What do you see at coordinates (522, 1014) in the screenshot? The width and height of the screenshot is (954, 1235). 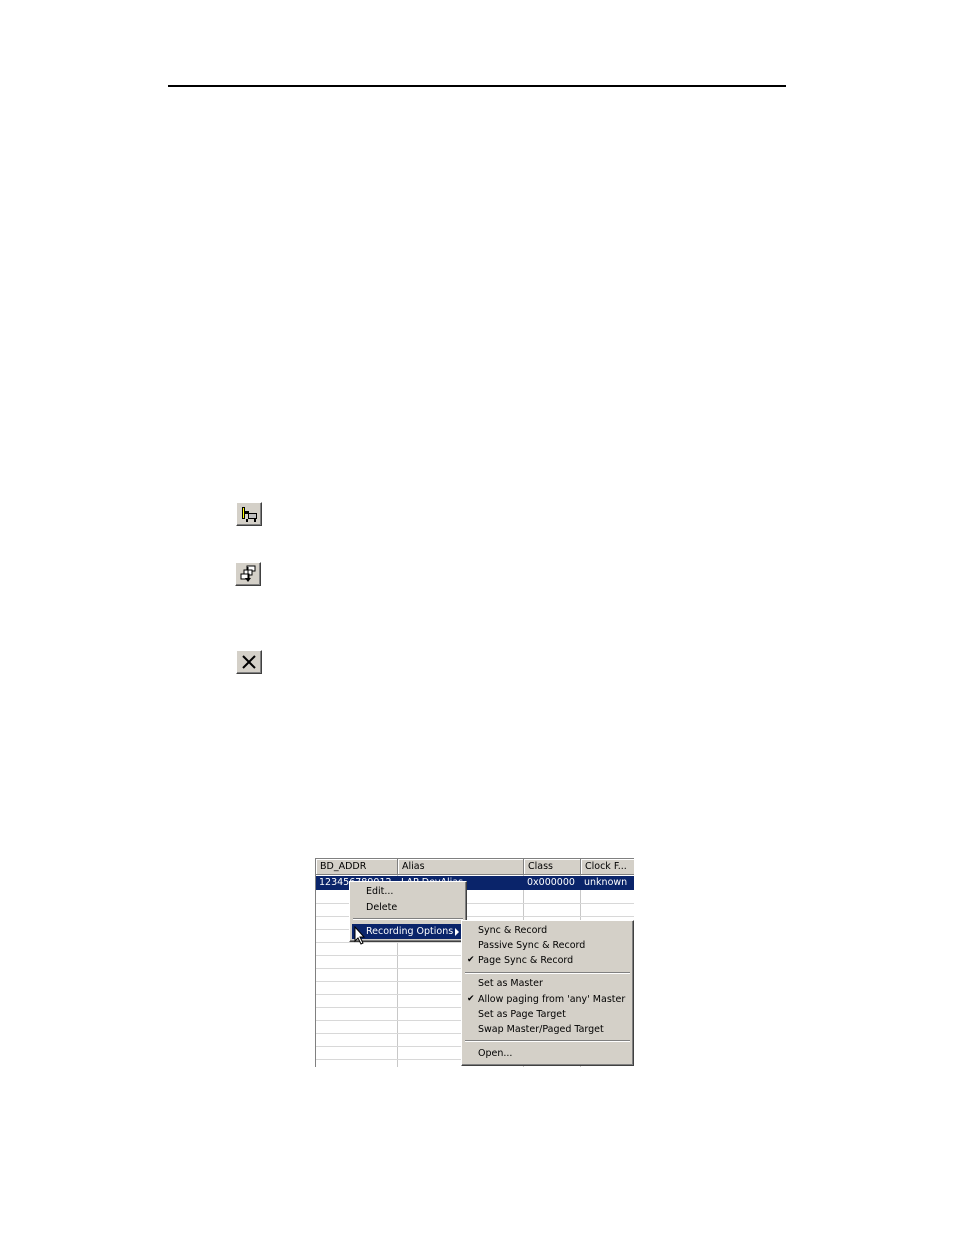 I see `menu-item-label: Set as Page Target` at bounding box center [522, 1014].